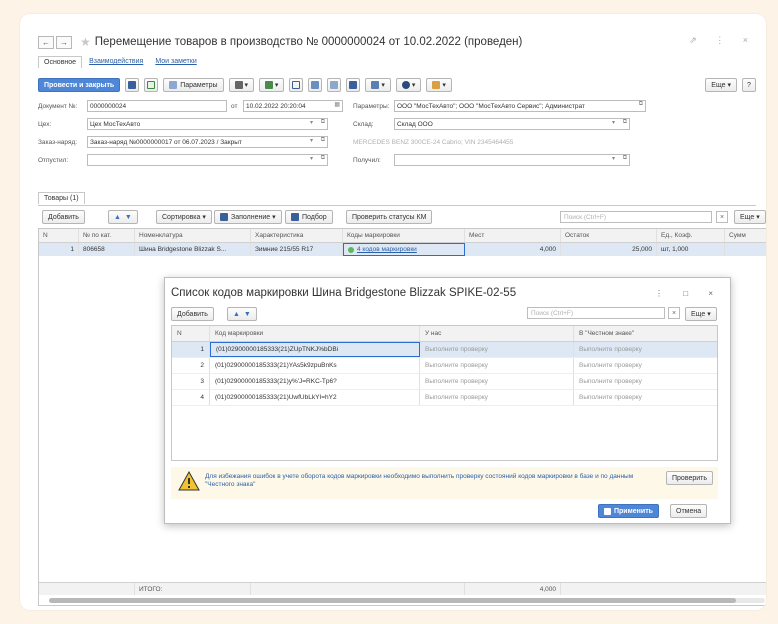 The width and height of the screenshot is (778, 624). I want to click on warehouse-field: Склад ООО ▾ ⧉, so click(512, 124).